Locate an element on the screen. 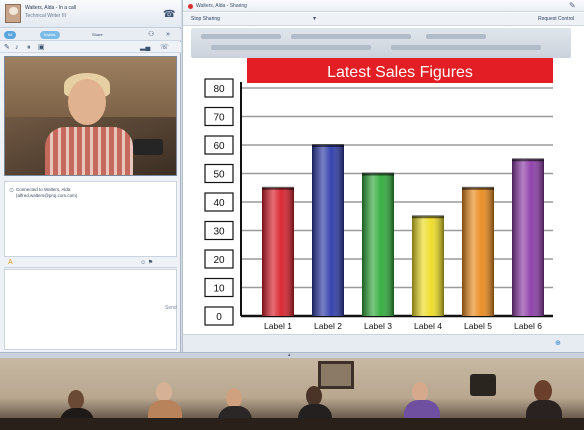 This screenshot has width=584, height=430. sharing-indicator-icon is located at coordinates (190, 6).